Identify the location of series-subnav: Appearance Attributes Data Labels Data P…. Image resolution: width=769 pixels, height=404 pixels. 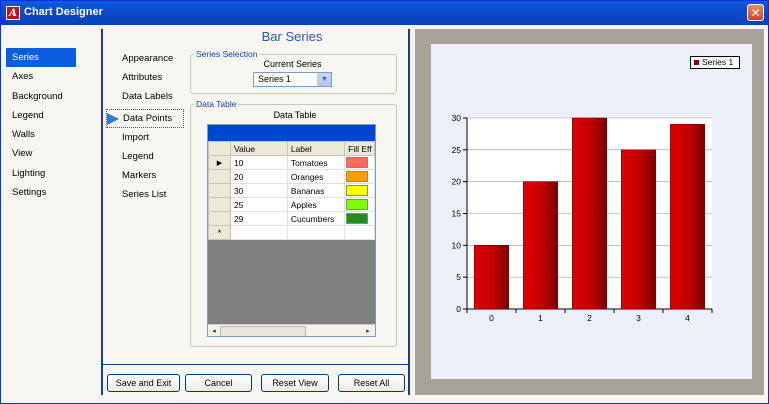
(145, 127).